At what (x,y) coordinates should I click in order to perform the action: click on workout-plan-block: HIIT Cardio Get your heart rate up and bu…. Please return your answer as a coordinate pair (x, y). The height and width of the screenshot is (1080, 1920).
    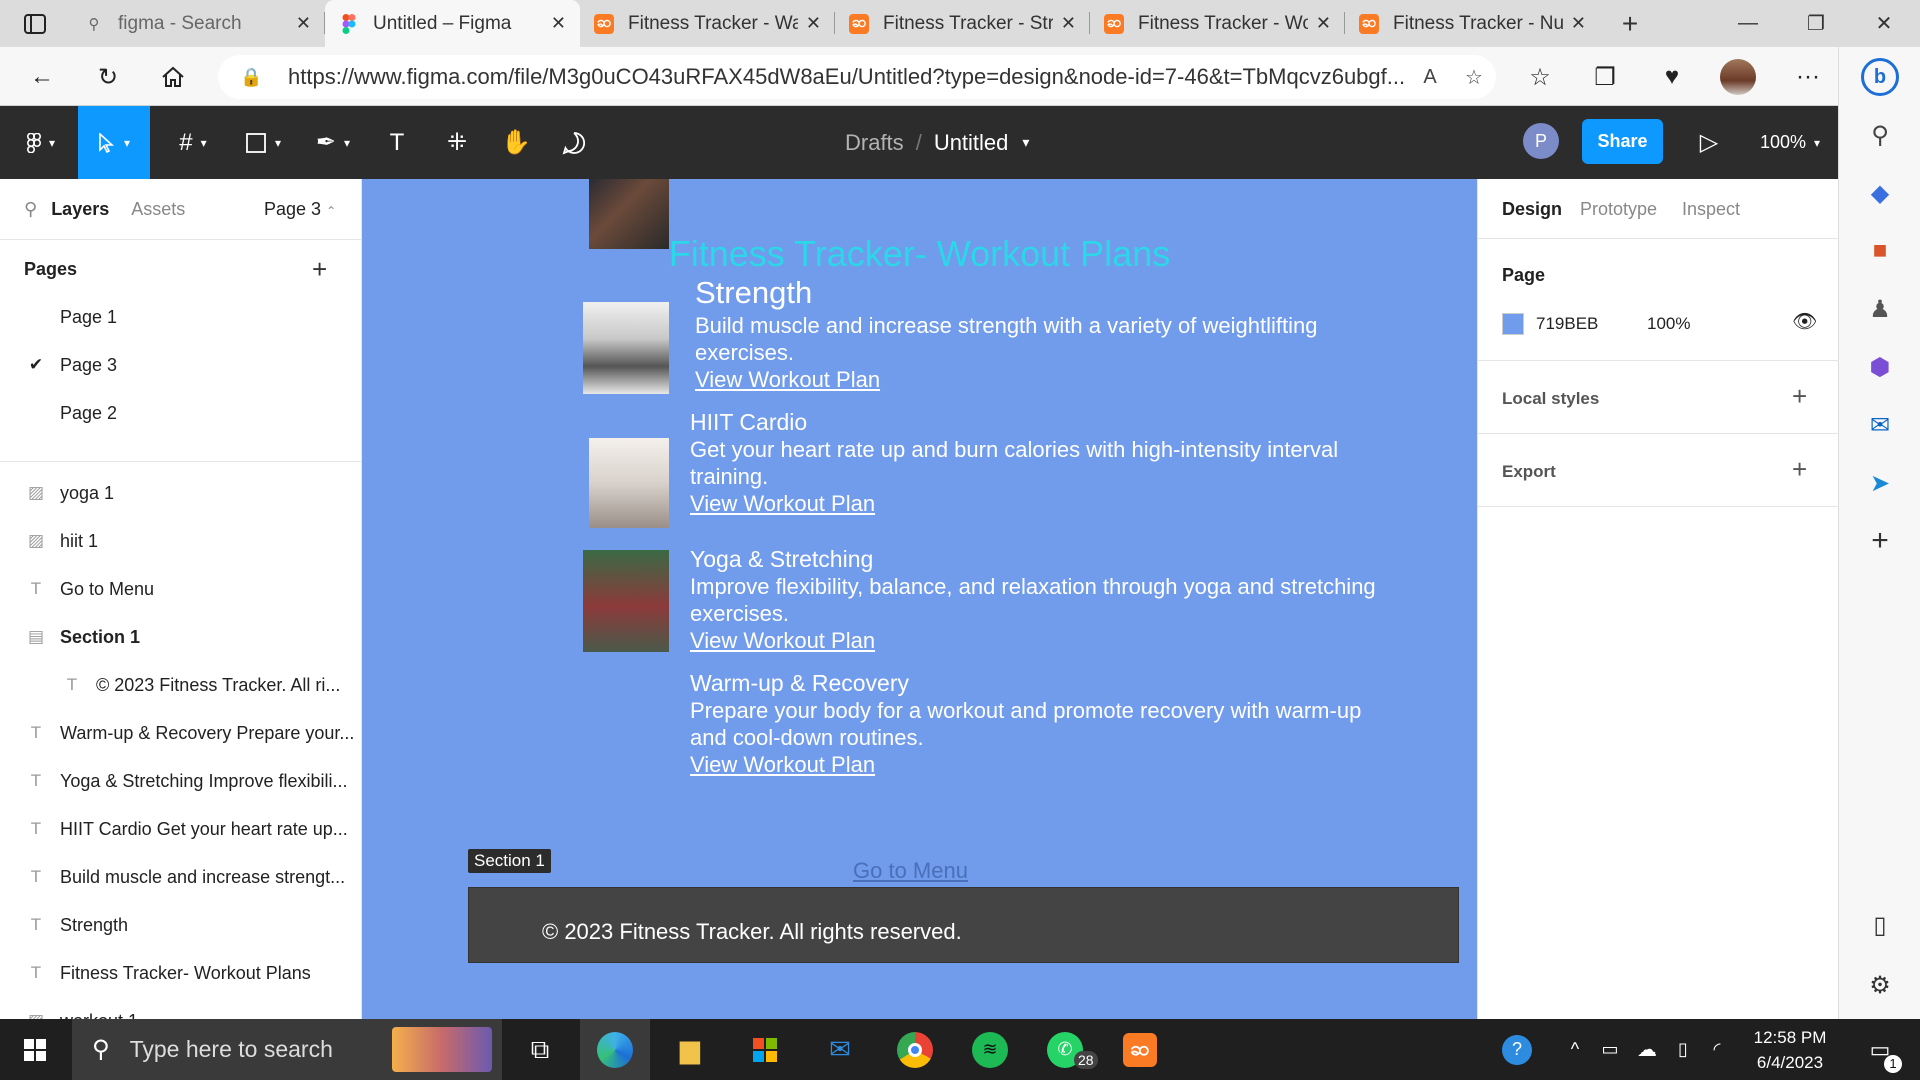
    Looking at the image, I should click on (1070, 463).